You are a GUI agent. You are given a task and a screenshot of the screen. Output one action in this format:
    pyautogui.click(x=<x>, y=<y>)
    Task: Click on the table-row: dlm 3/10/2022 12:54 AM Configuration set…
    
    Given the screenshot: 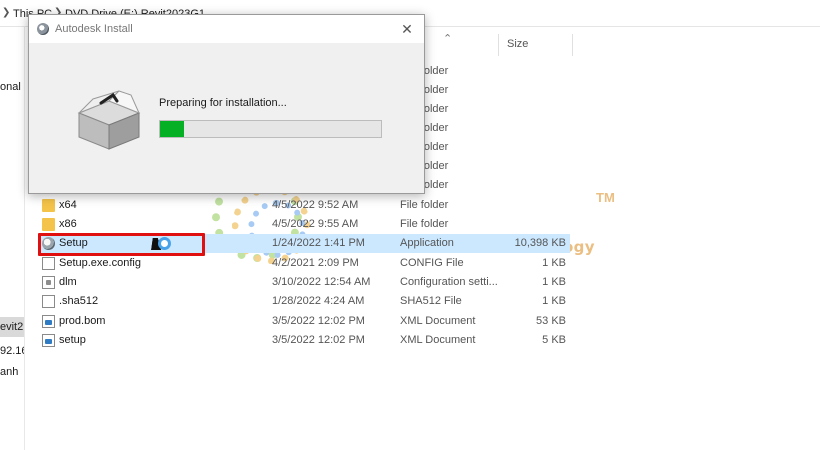 What is the action you would take?
    pyautogui.click(x=304, y=282)
    